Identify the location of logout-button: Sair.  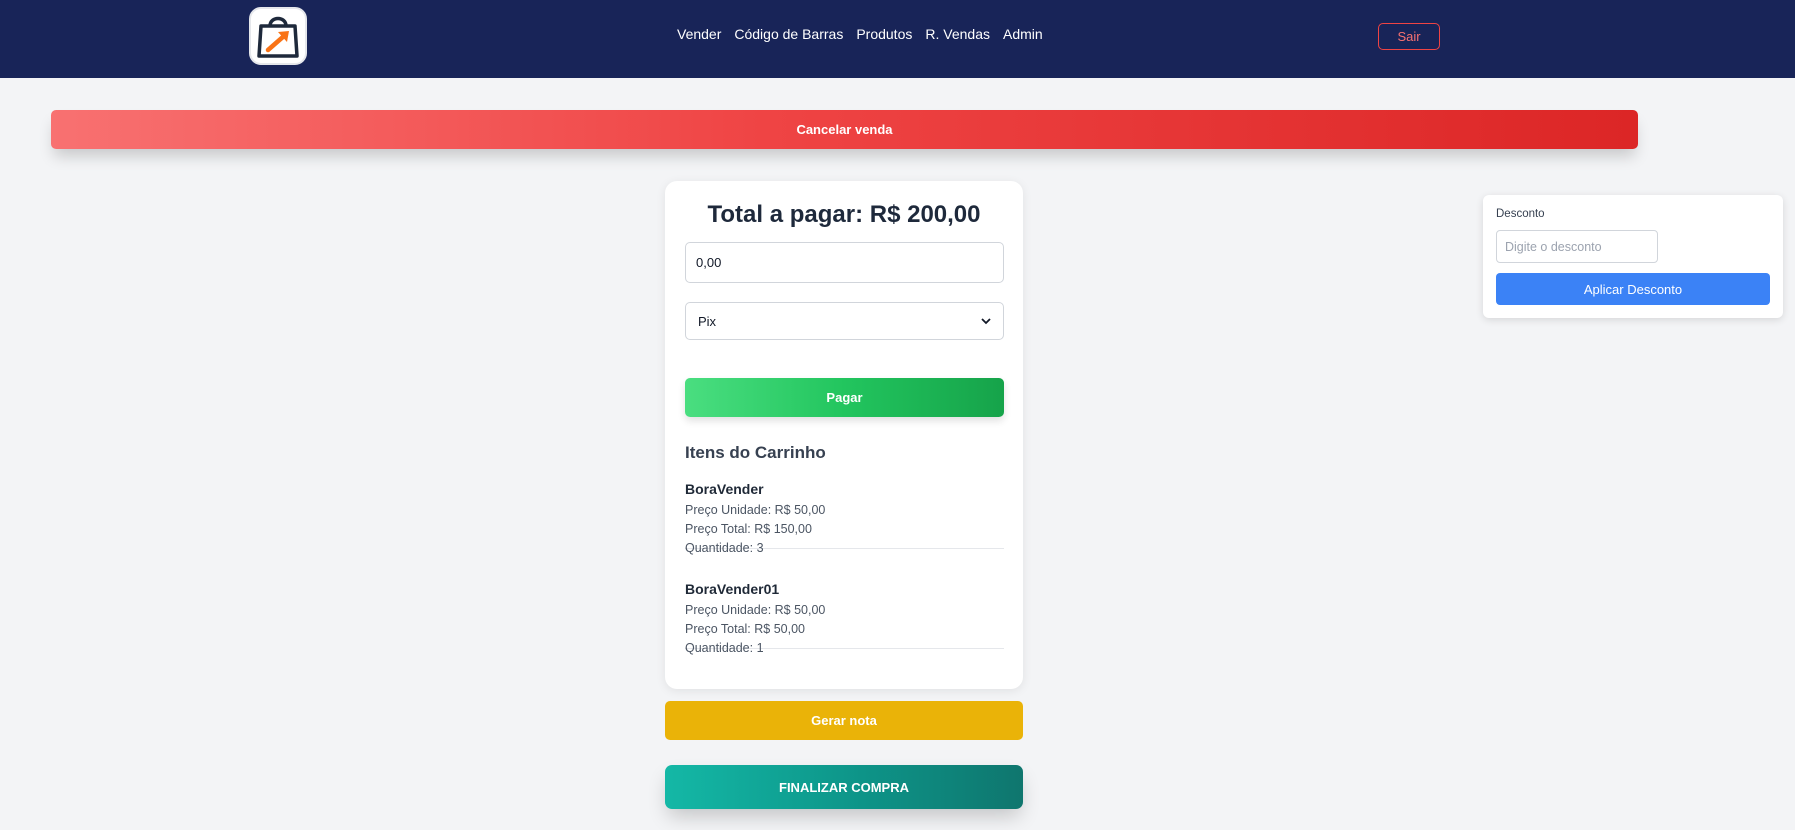
(1409, 36).